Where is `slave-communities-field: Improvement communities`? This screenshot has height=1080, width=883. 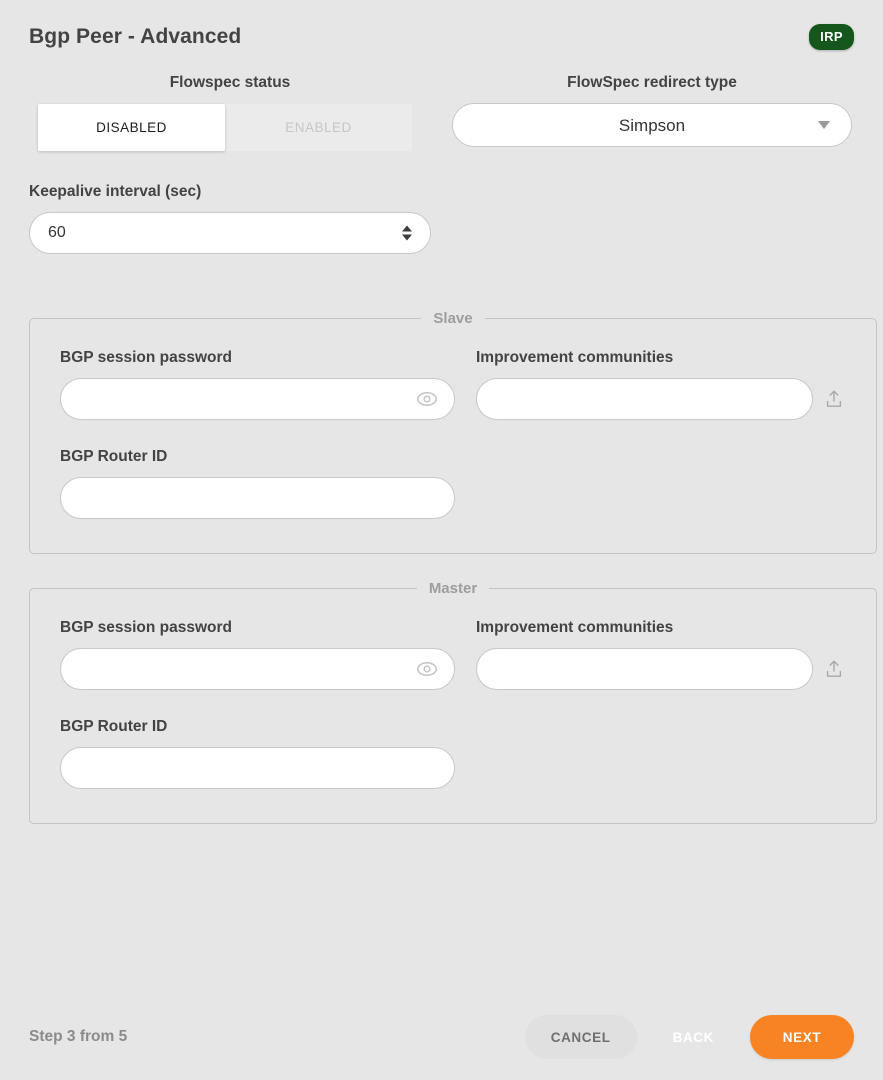
slave-communities-field: Improvement communities is located at coordinates (661, 384).